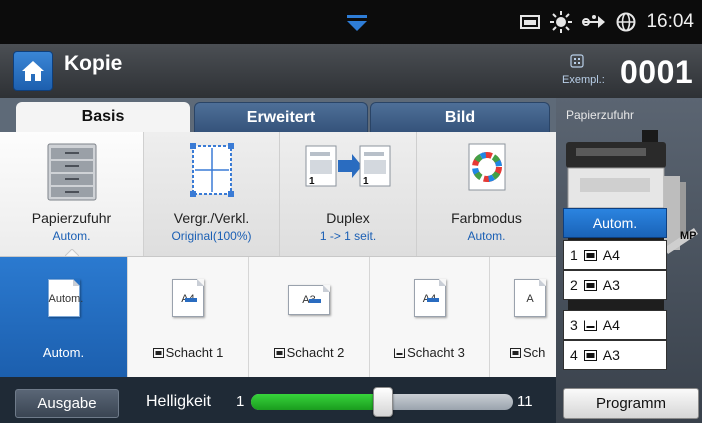 Image resolution: width=702 pixels, height=423 pixels. Describe the element at coordinates (615, 223) in the screenshot. I see `tray-list-auto: Autom.` at that location.